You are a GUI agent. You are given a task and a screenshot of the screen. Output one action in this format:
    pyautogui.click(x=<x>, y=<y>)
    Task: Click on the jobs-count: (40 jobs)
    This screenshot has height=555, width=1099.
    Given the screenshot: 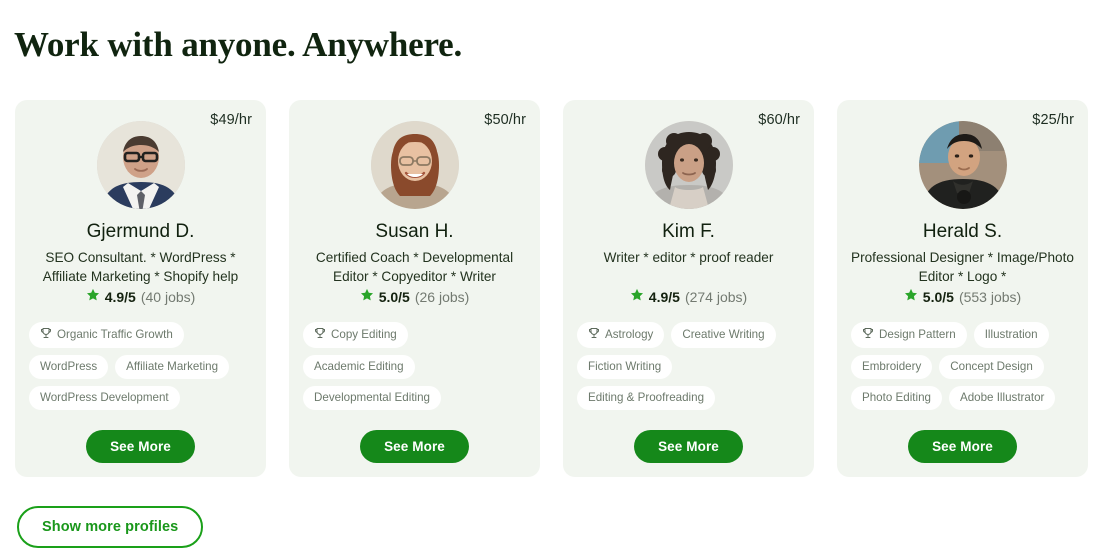 What is the action you would take?
    pyautogui.click(x=168, y=297)
    